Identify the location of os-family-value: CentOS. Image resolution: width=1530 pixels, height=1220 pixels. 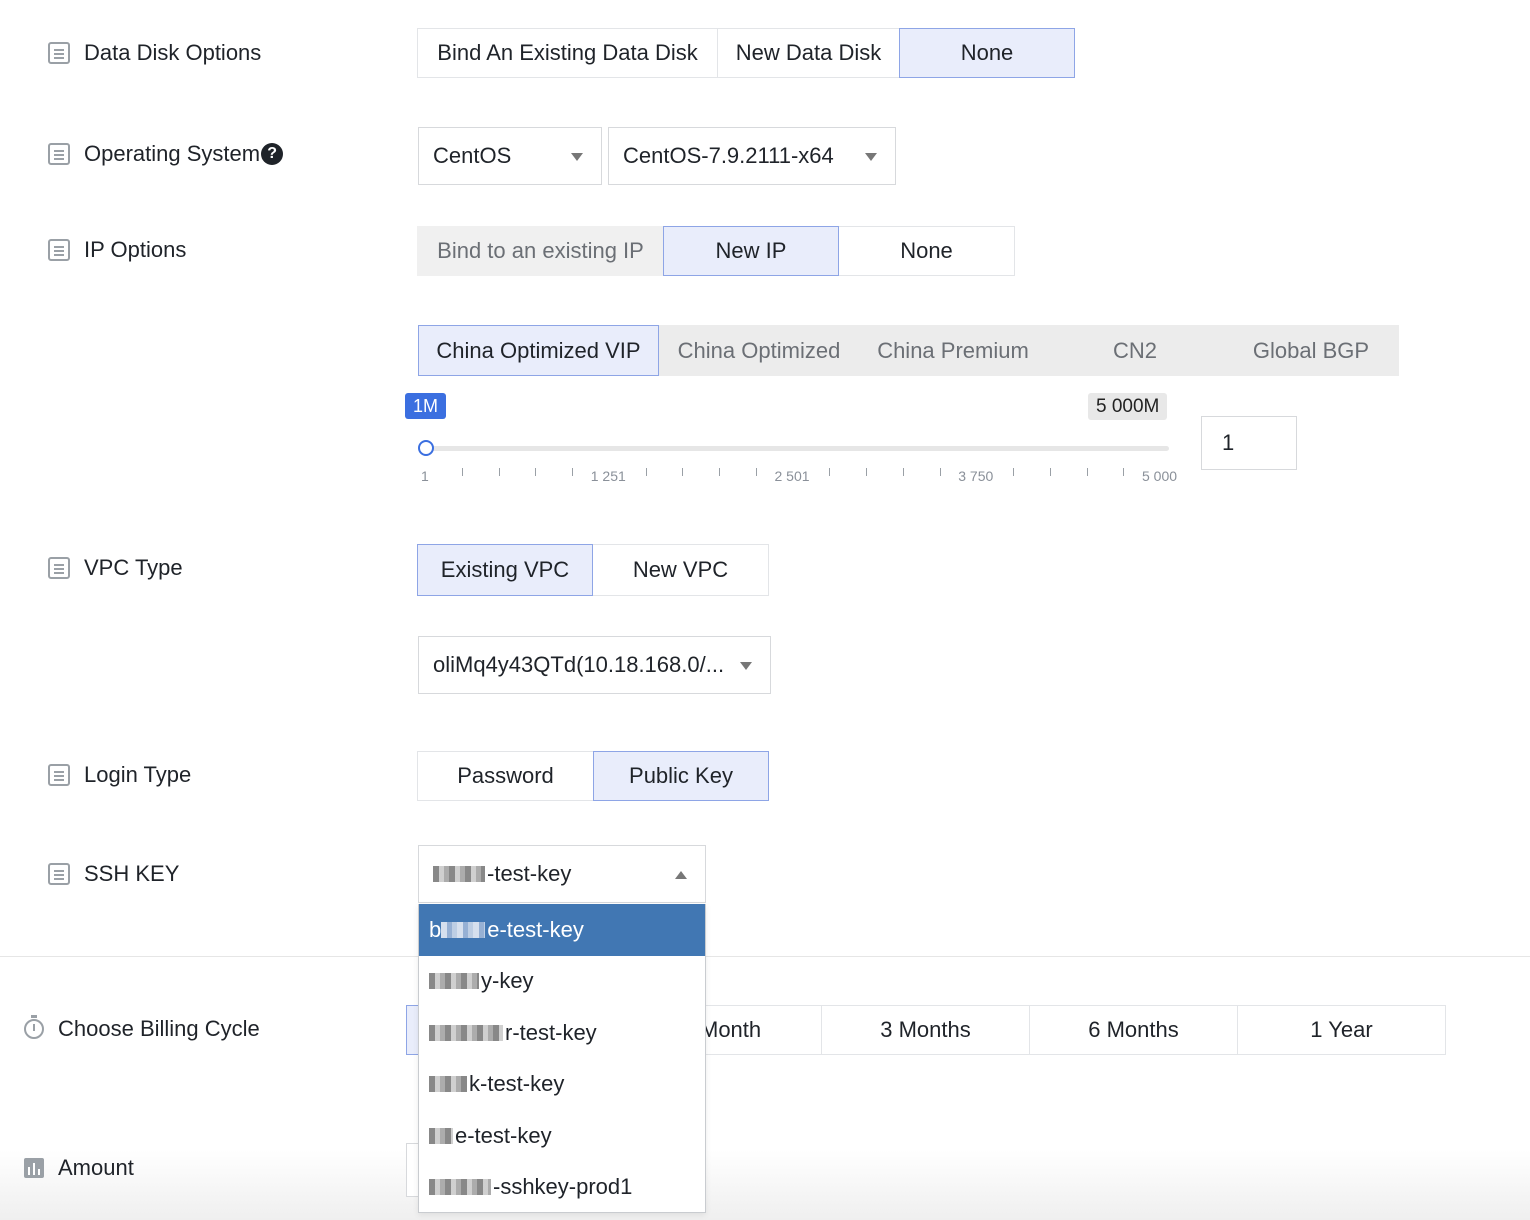
(472, 155).